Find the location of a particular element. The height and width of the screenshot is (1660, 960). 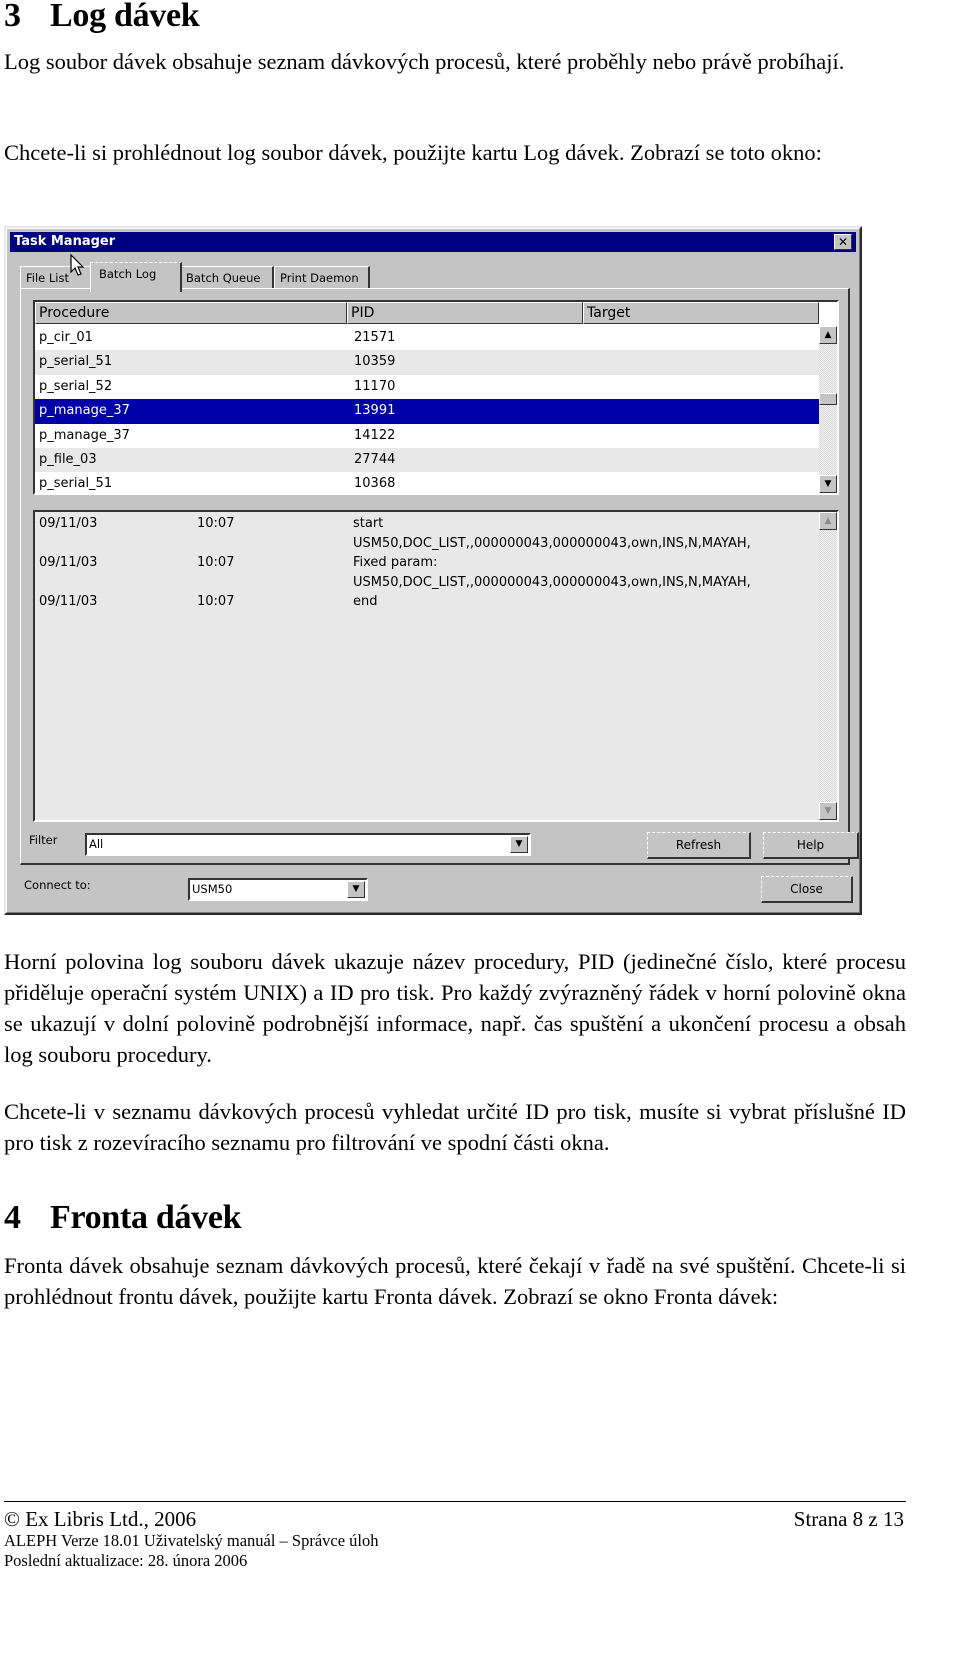

footer-page-number: Strana 8 z 13 is located at coordinates (848, 1519).